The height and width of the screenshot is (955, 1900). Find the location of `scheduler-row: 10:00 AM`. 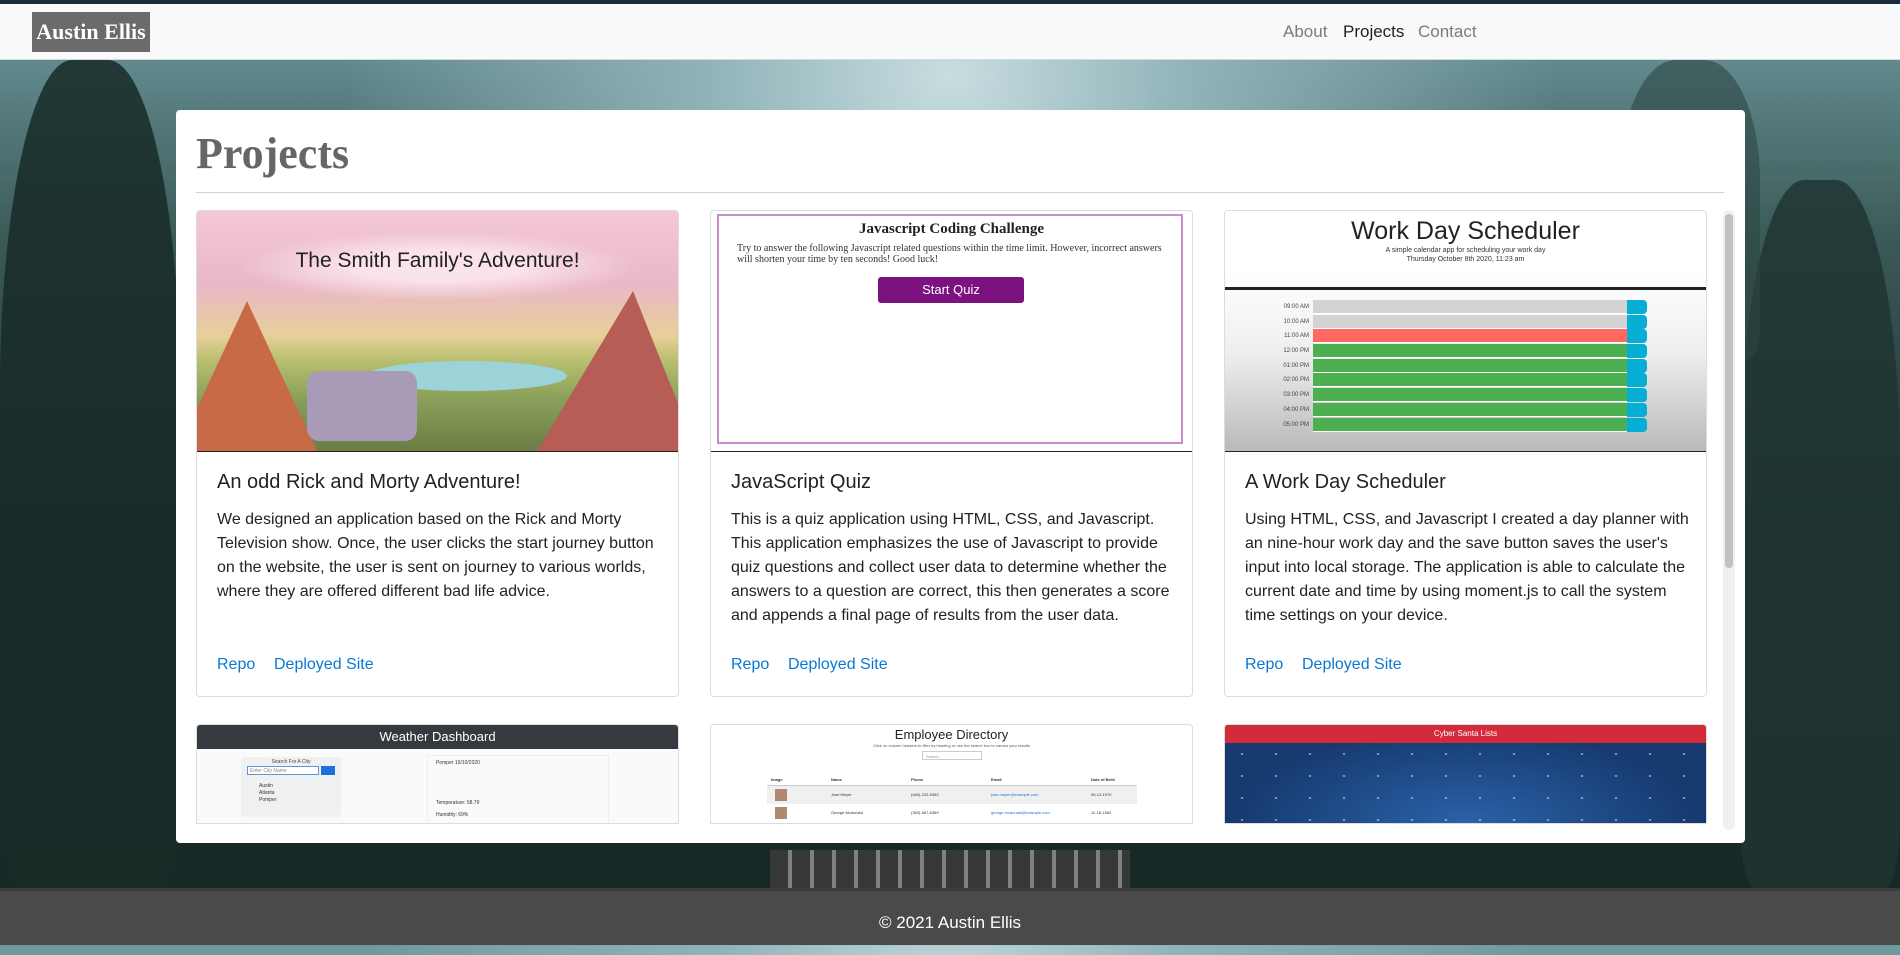

scheduler-row: 10:00 AM is located at coordinates (1459, 321).